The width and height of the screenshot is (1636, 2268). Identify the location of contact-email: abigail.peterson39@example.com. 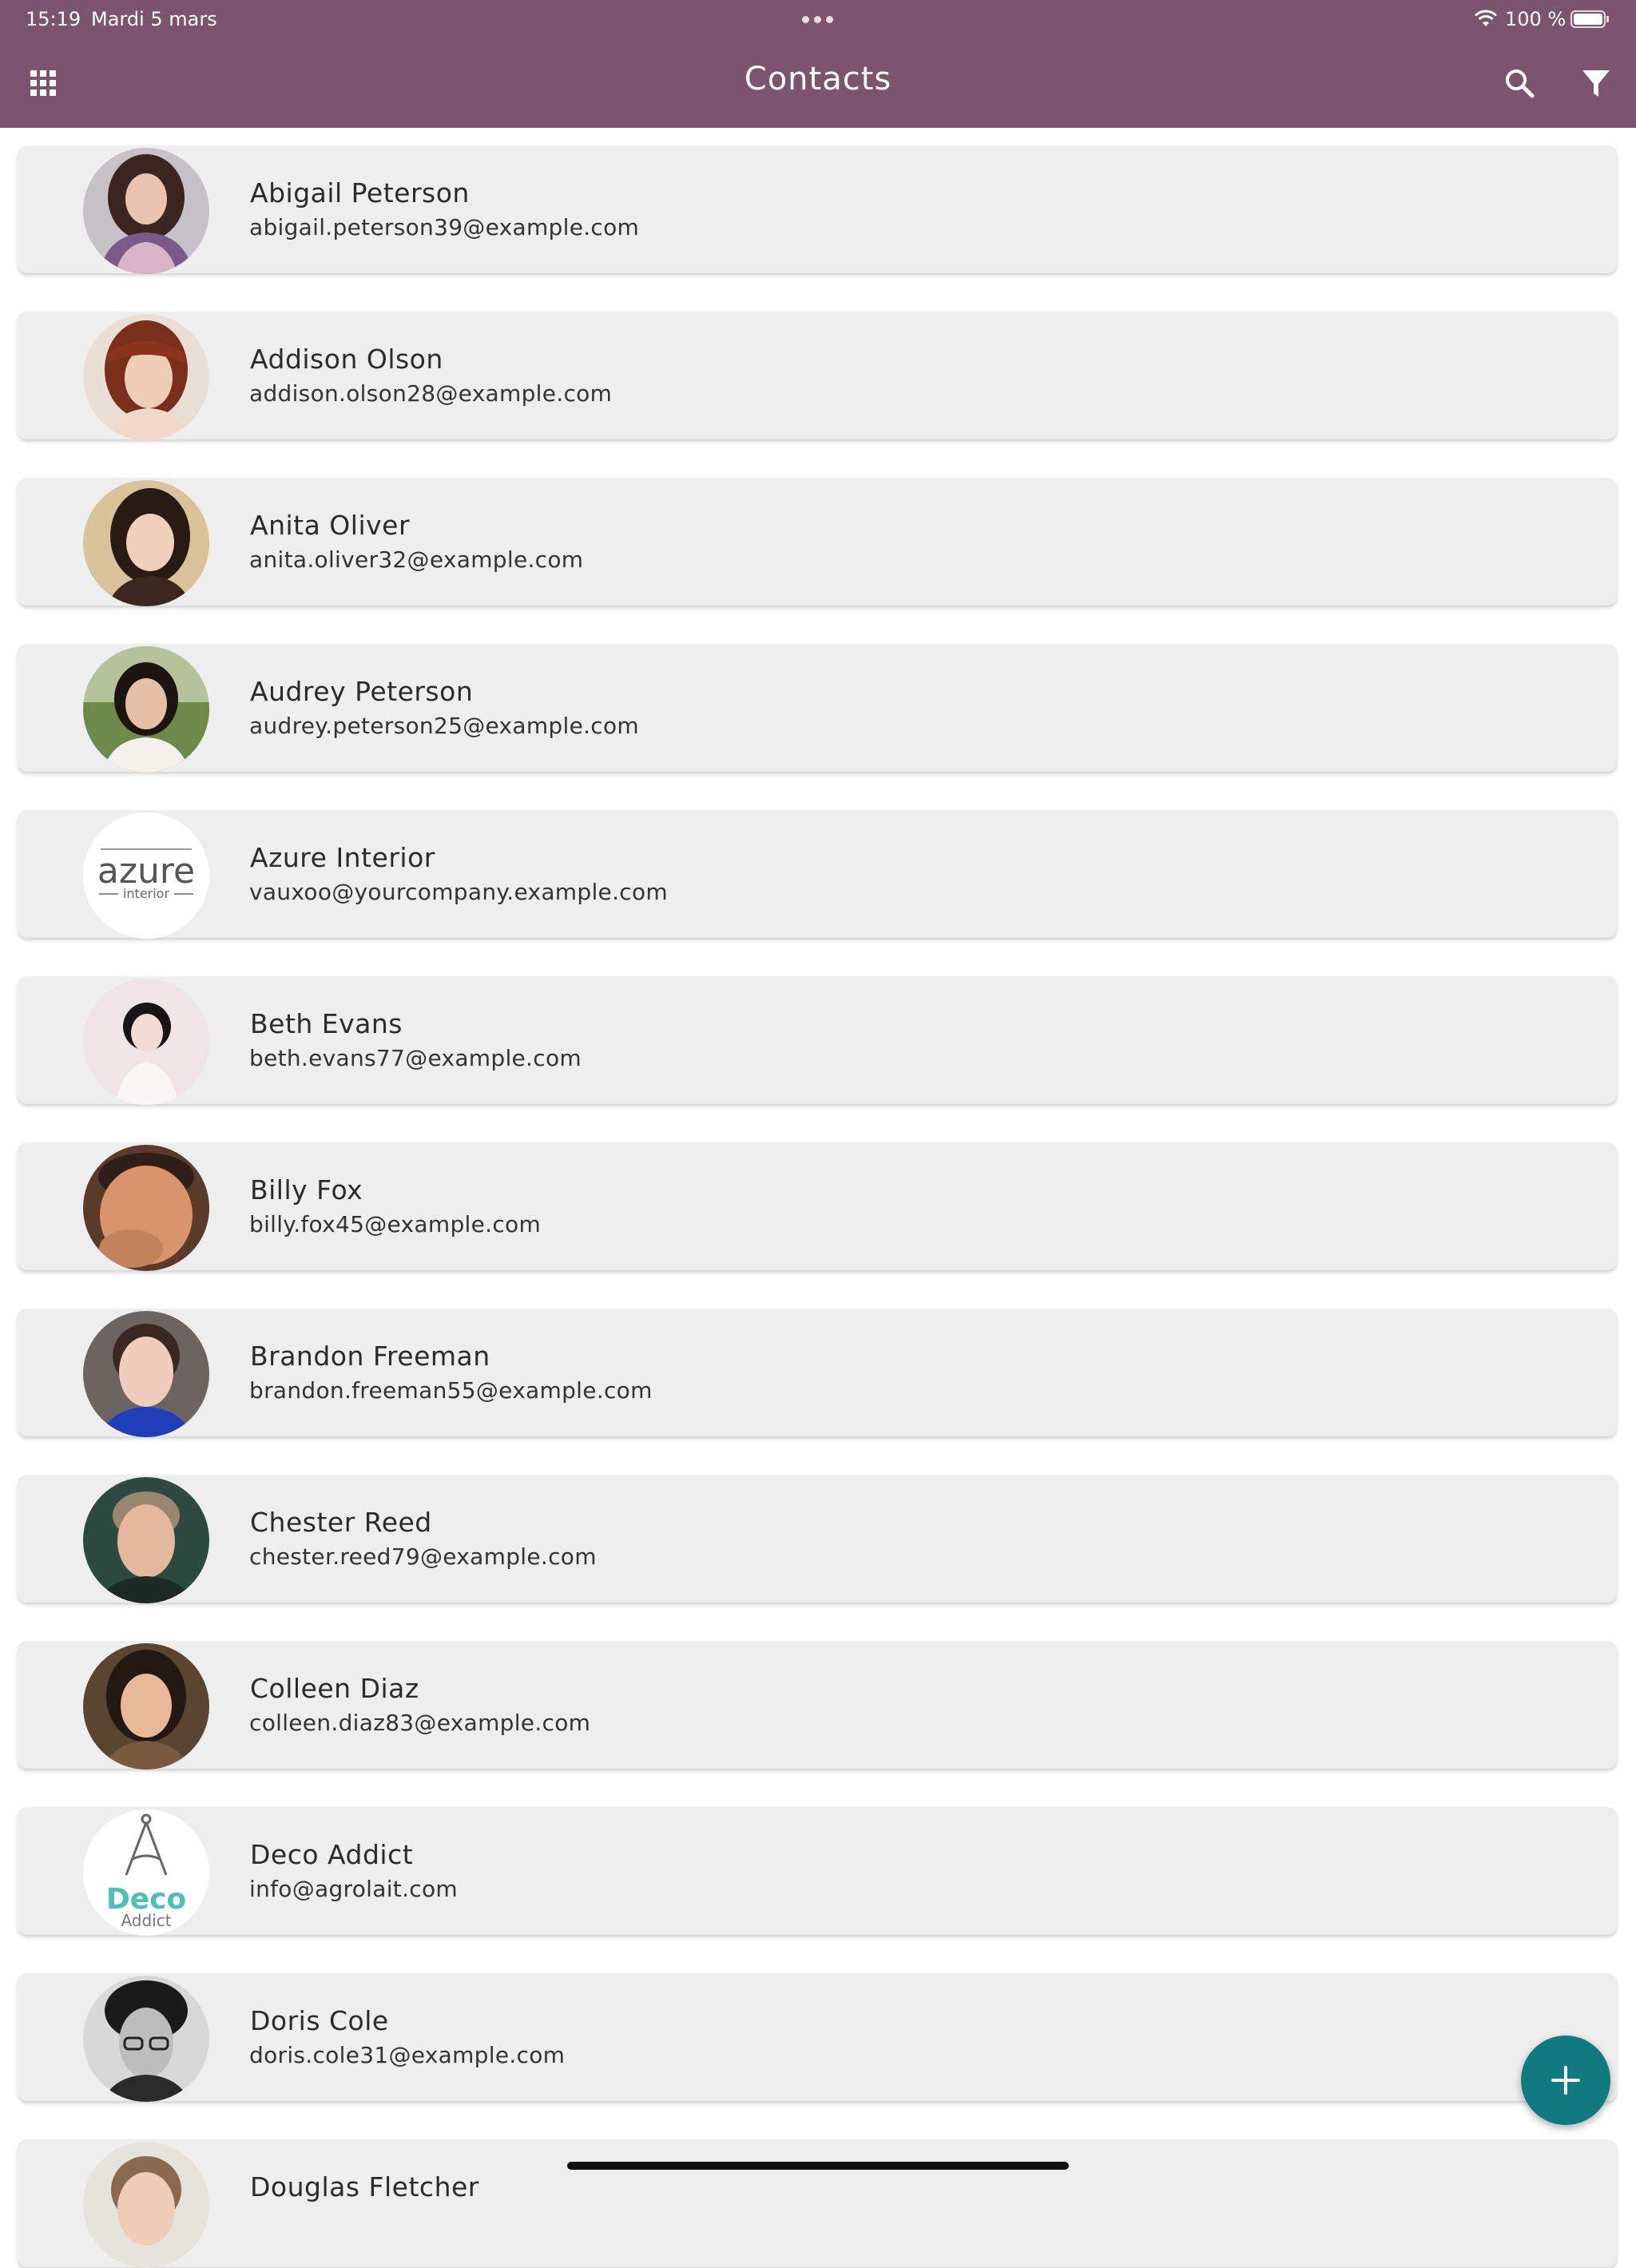
(444, 227).